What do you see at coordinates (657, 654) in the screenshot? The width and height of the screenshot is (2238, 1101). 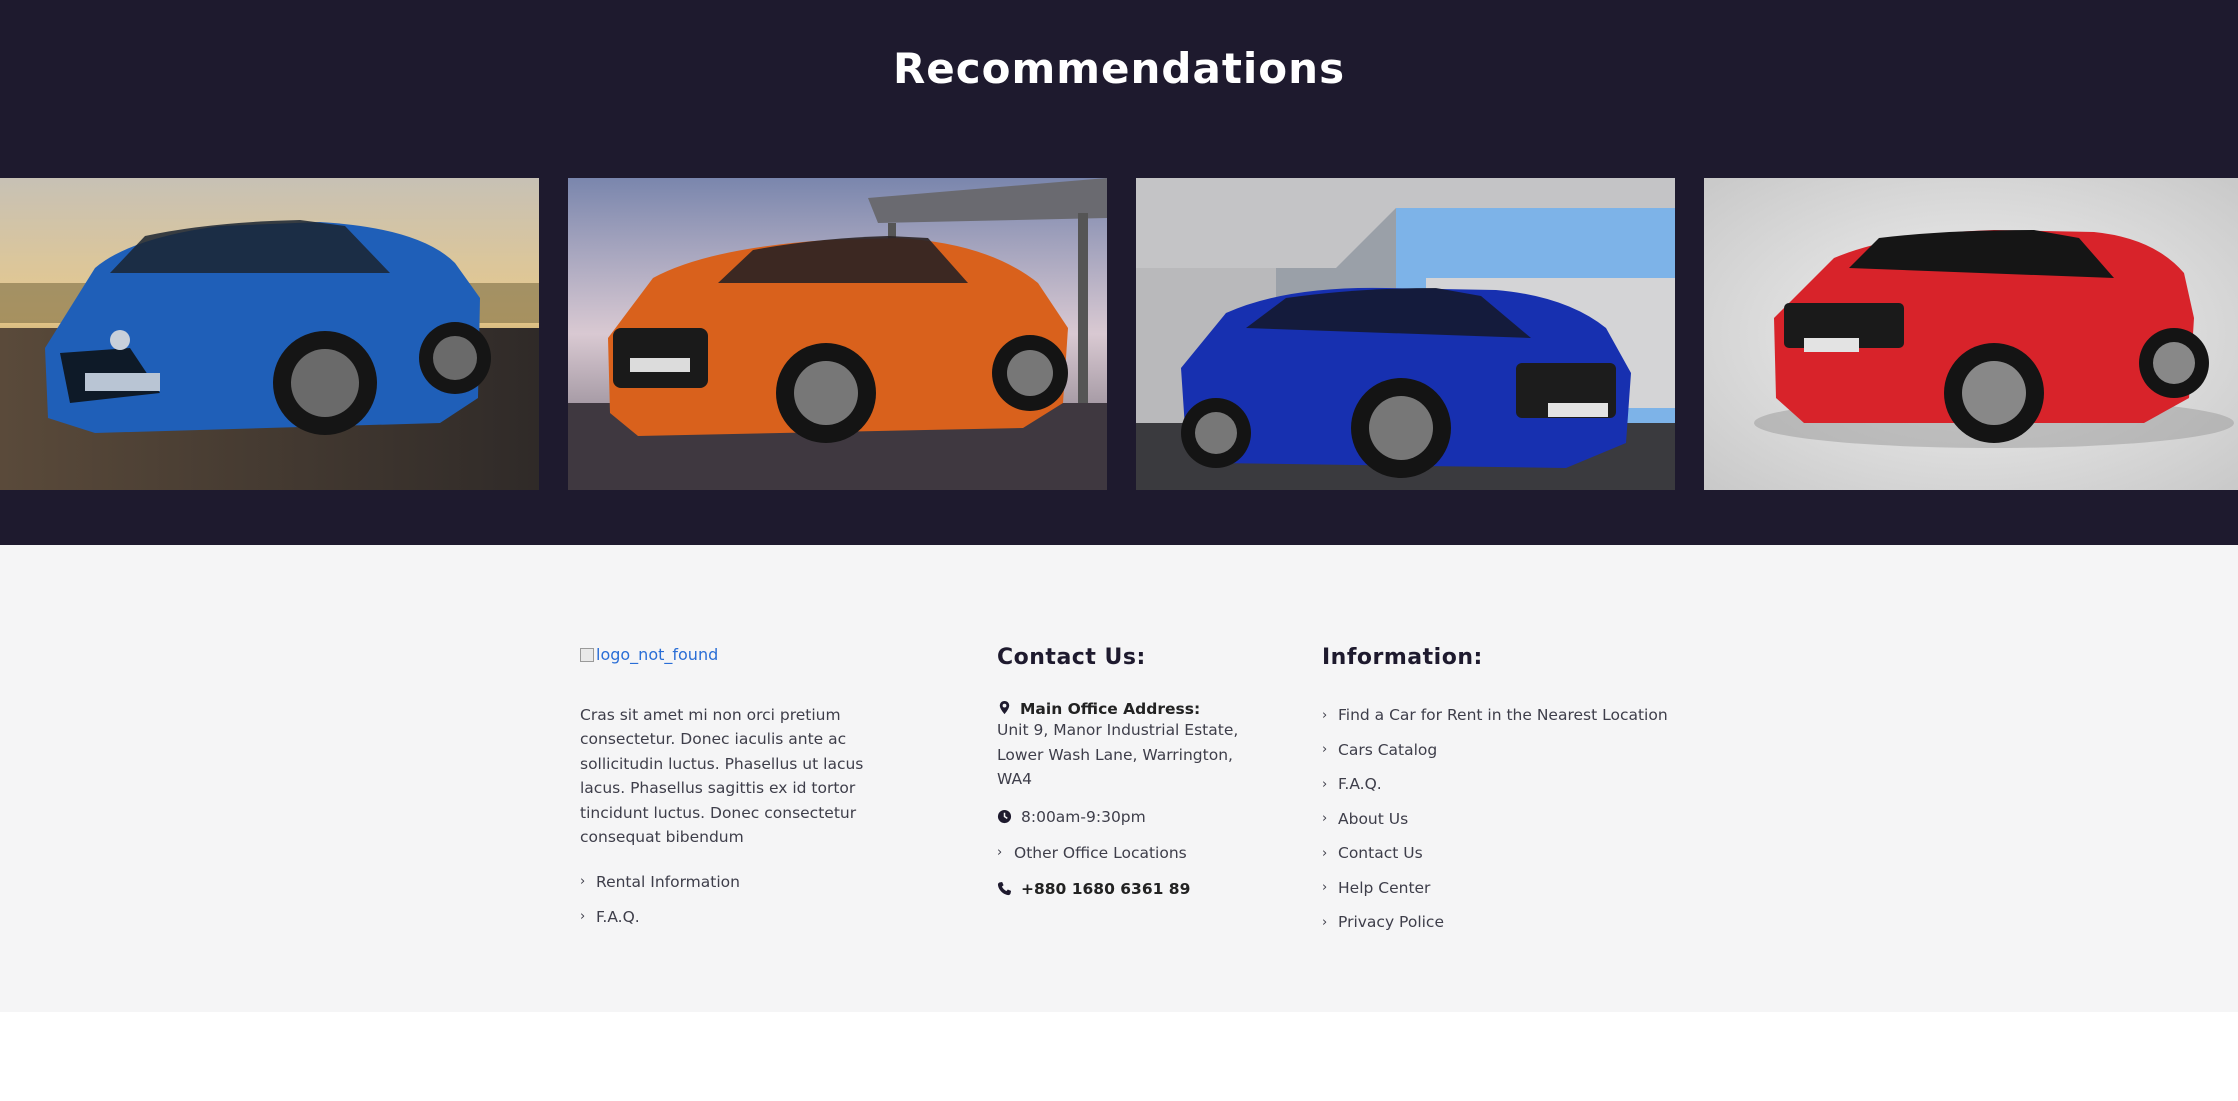 I see `logo-alt-text: logo_not_found` at bounding box center [657, 654].